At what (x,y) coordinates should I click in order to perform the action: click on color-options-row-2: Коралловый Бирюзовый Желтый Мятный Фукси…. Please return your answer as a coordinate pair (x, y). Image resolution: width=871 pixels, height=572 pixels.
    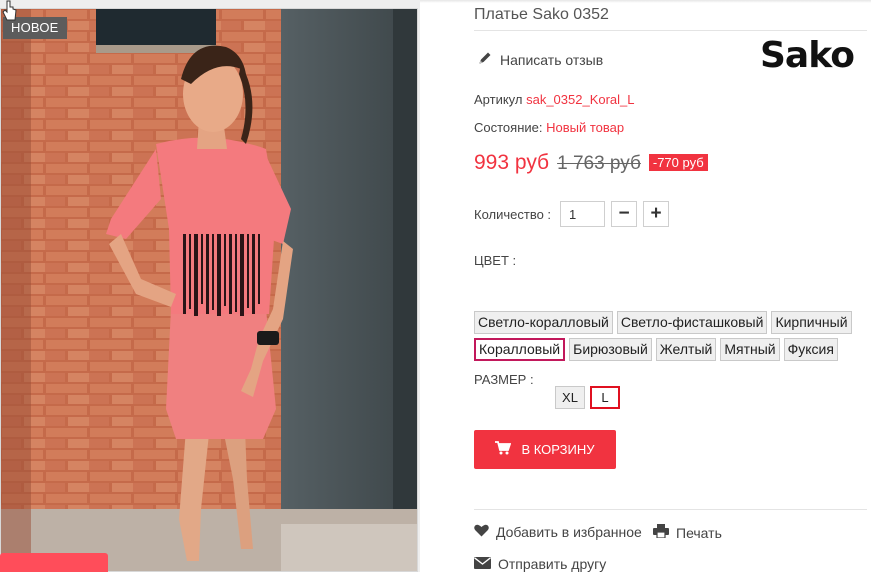
    Looking at the image, I should click on (656, 349).